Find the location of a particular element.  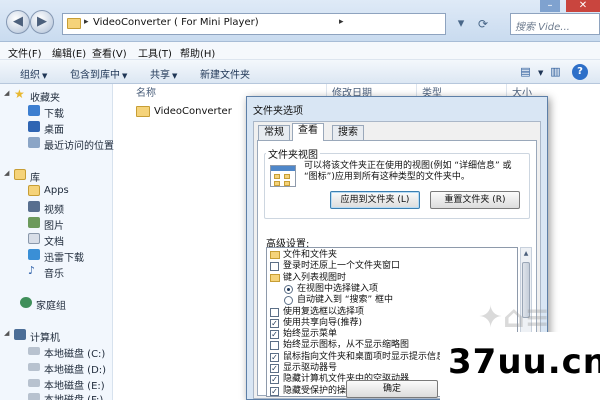

dropdown-history-button: ▾ is located at coordinates (461, 24).